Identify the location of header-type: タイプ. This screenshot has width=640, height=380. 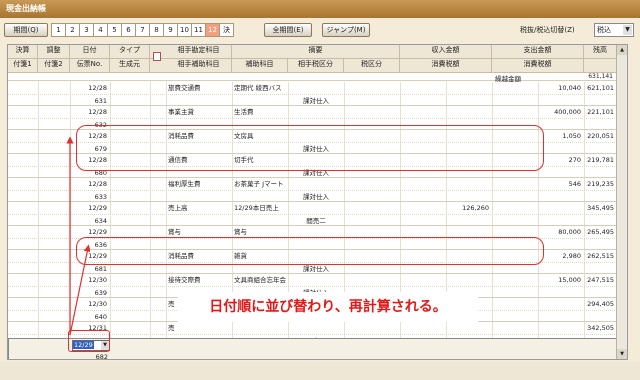
(130, 51).